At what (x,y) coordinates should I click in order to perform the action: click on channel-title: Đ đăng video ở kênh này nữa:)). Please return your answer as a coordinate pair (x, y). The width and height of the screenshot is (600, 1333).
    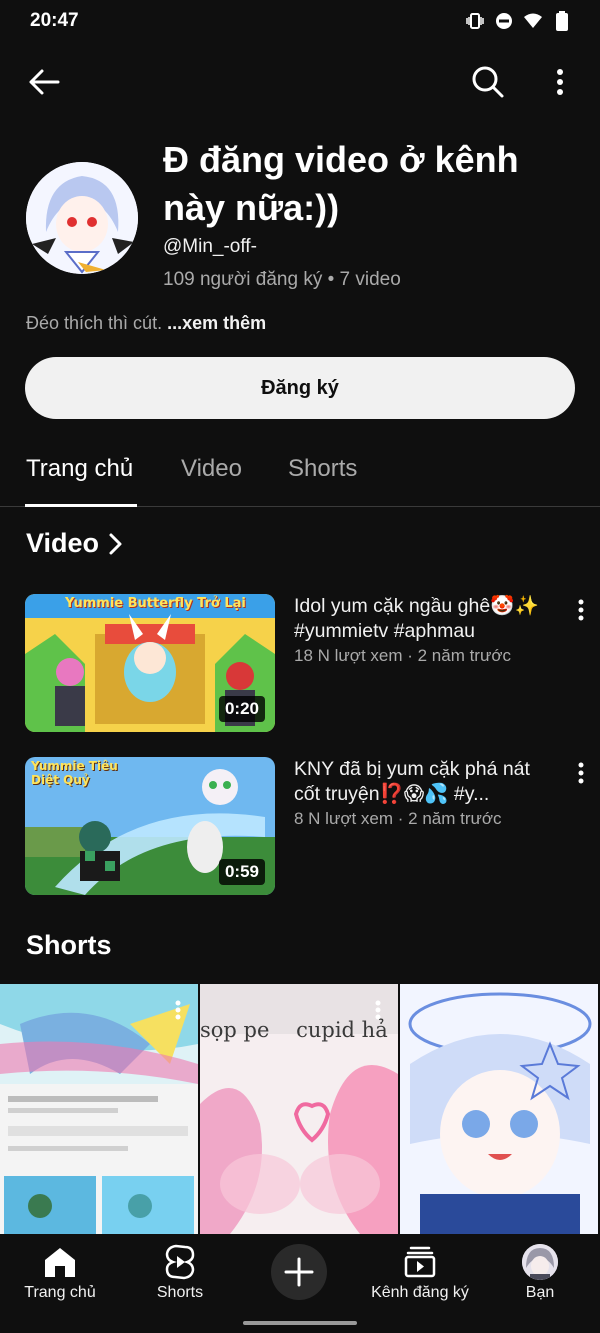
    Looking at the image, I should click on (341, 183).